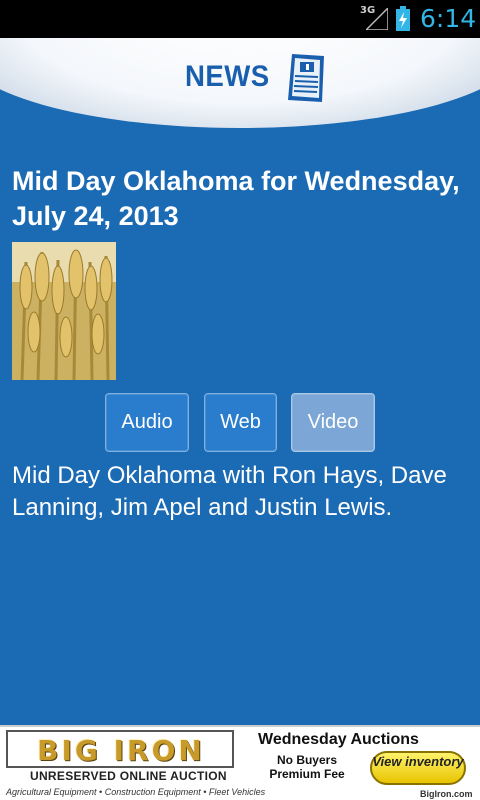 The width and height of the screenshot is (480, 800). I want to click on view-inventory-button: View inventory, so click(418, 768).